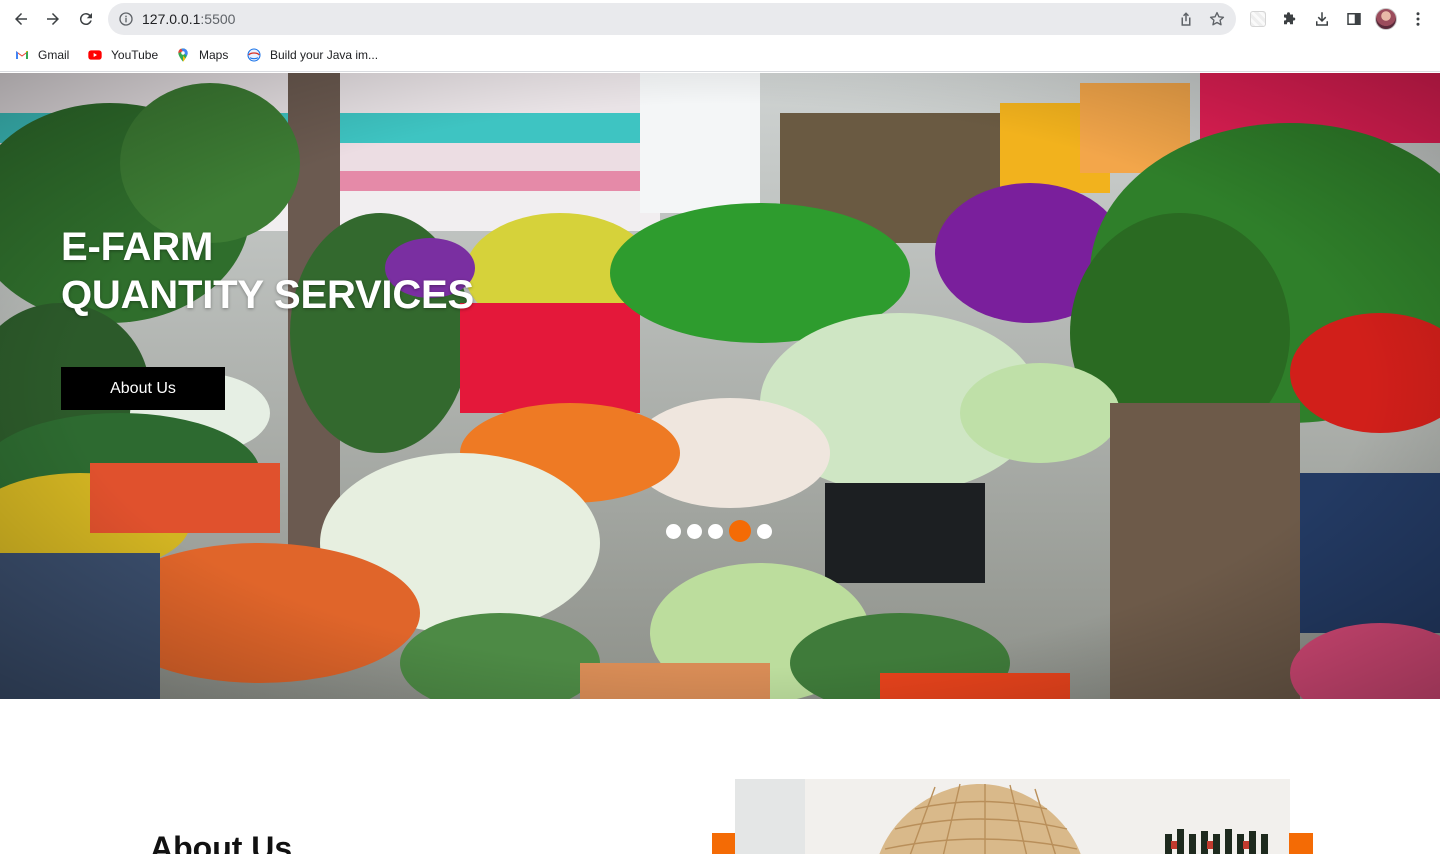 This screenshot has height=854, width=1440. What do you see at coordinates (267, 271) in the screenshot?
I see `hero-title: E-FARM QUANTITY SERVICES` at bounding box center [267, 271].